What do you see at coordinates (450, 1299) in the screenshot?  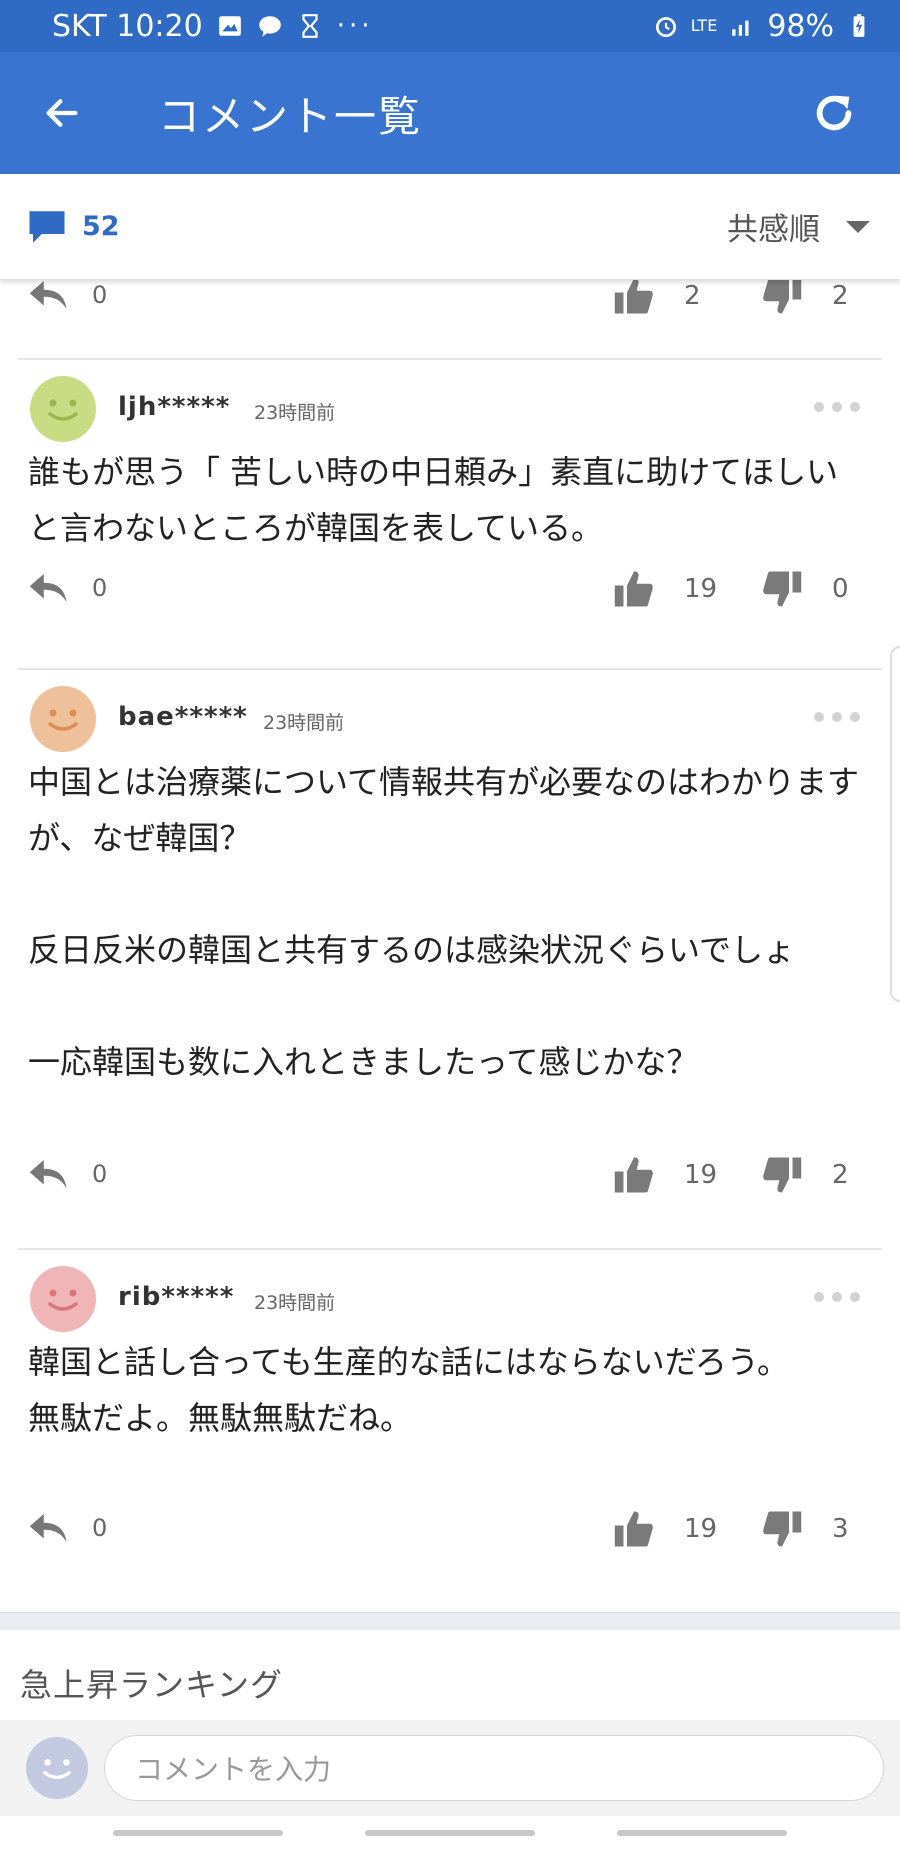 I see `comment-header: rib***** 23時間前` at bounding box center [450, 1299].